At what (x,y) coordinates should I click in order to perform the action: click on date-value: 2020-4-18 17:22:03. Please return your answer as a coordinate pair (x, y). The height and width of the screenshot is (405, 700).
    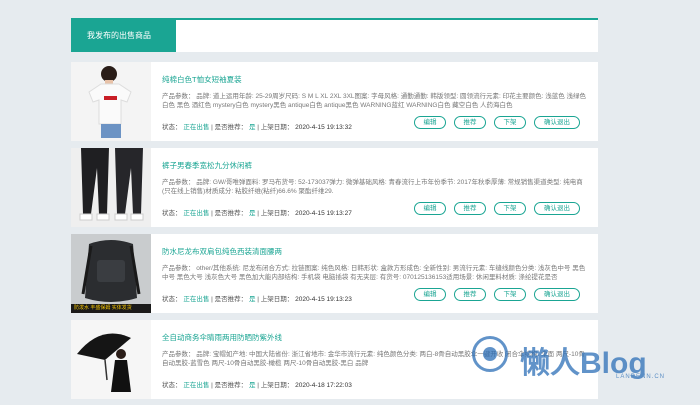
    Looking at the image, I should click on (323, 385).